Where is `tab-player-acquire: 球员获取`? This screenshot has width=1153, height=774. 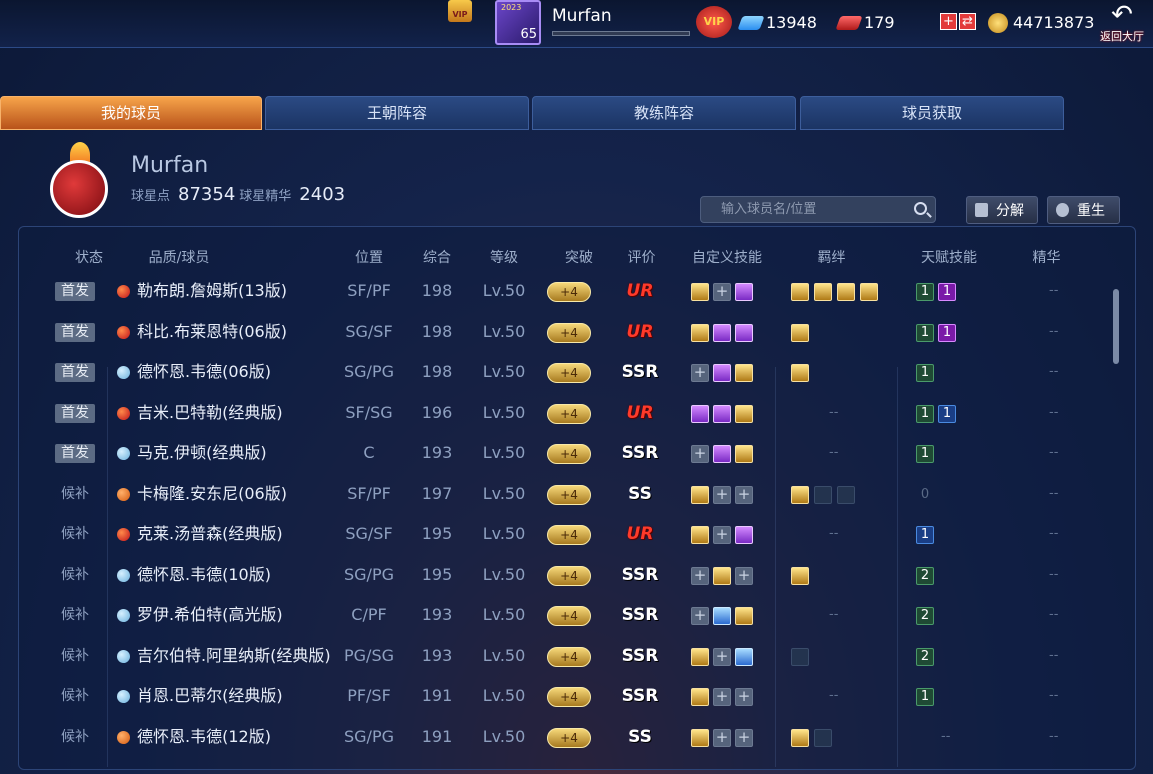
tab-player-acquire: 球员获取 is located at coordinates (932, 113).